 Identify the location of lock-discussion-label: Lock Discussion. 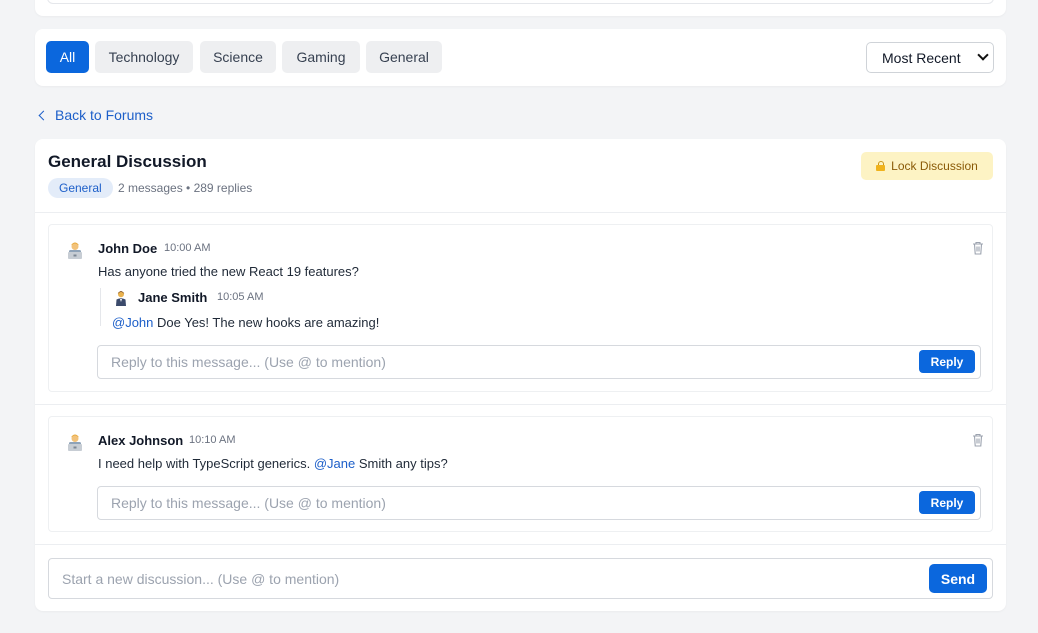
(934, 166).